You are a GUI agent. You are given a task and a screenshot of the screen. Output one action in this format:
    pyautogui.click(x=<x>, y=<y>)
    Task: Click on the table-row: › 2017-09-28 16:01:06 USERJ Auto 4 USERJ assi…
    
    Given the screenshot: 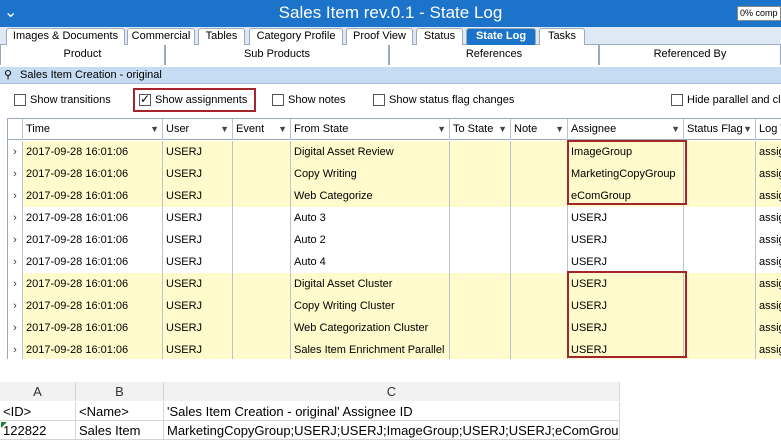 What is the action you would take?
    pyautogui.click(x=394, y=262)
    